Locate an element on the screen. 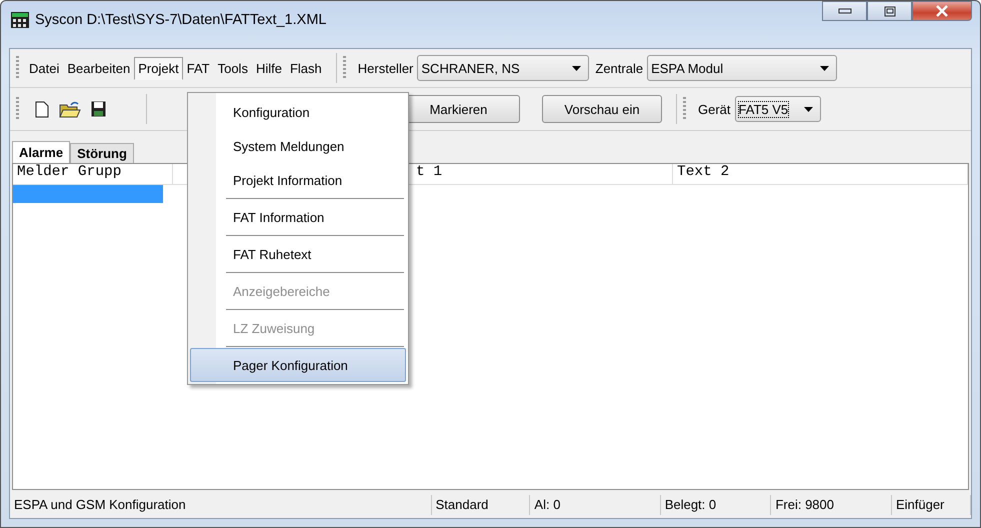  minimize-icon is located at coordinates (845, 11).